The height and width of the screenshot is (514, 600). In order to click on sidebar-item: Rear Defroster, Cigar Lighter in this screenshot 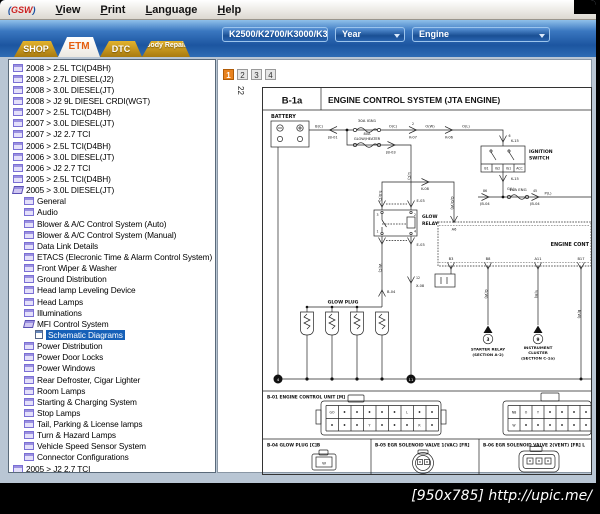, I will do `click(112, 379)`.